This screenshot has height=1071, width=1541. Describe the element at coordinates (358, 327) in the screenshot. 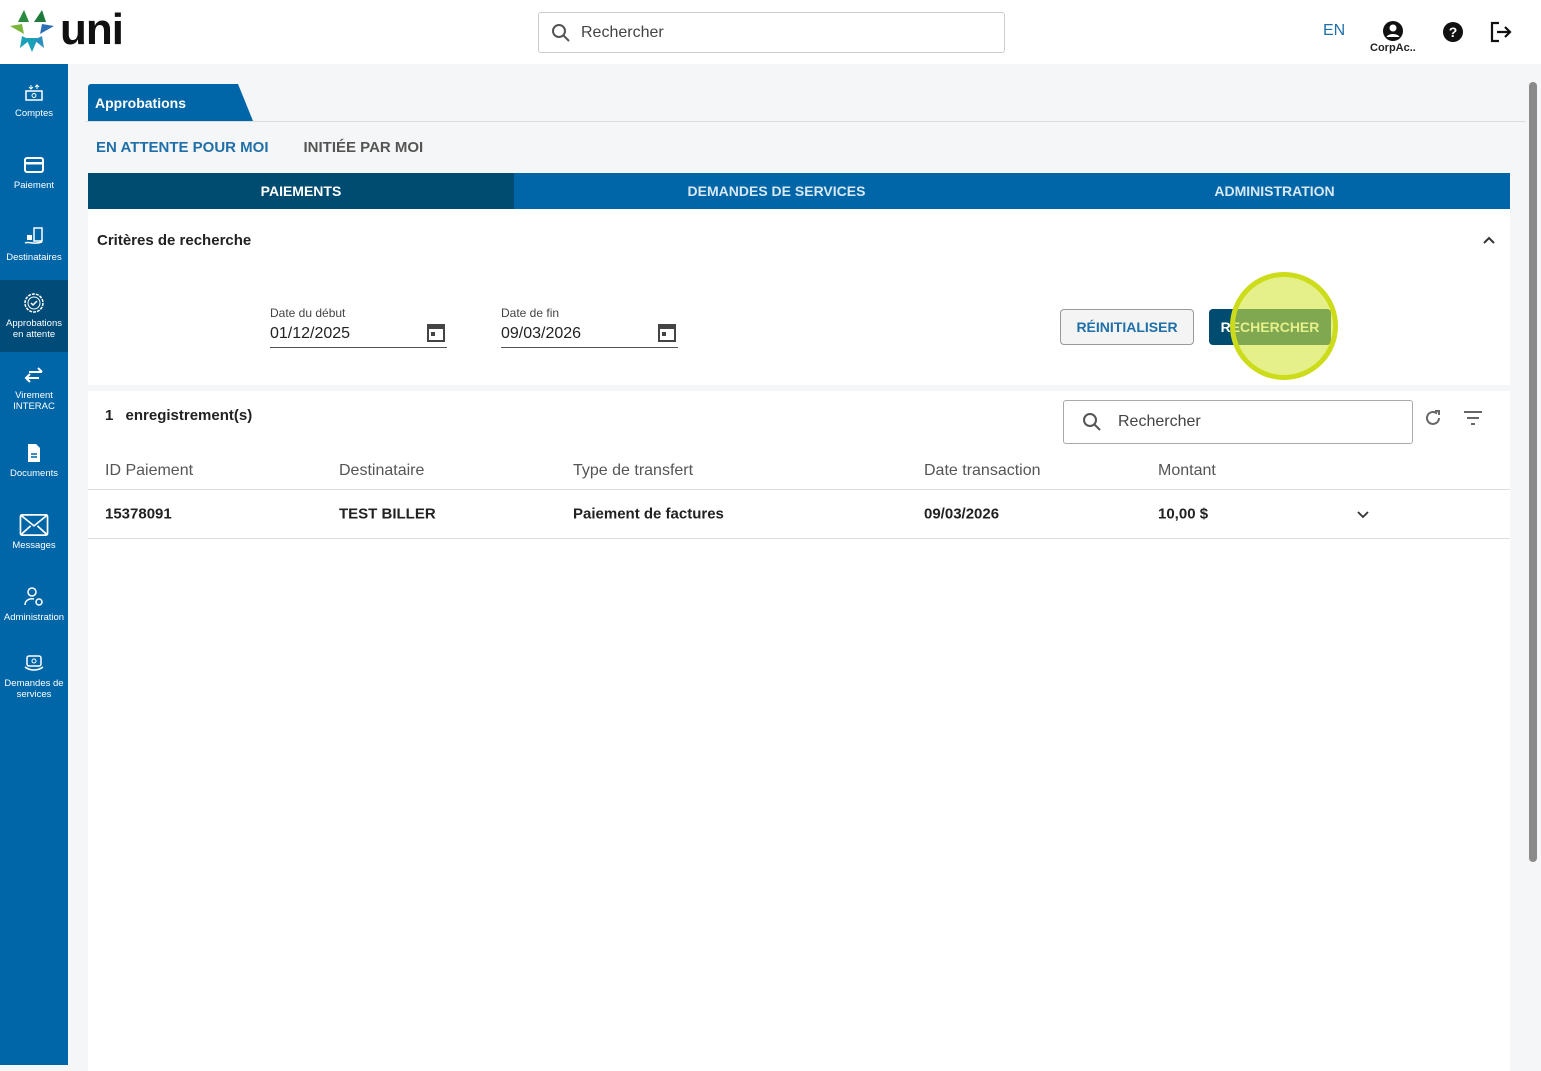

I see `start-date-field: Date du début 01/12/2025` at that location.